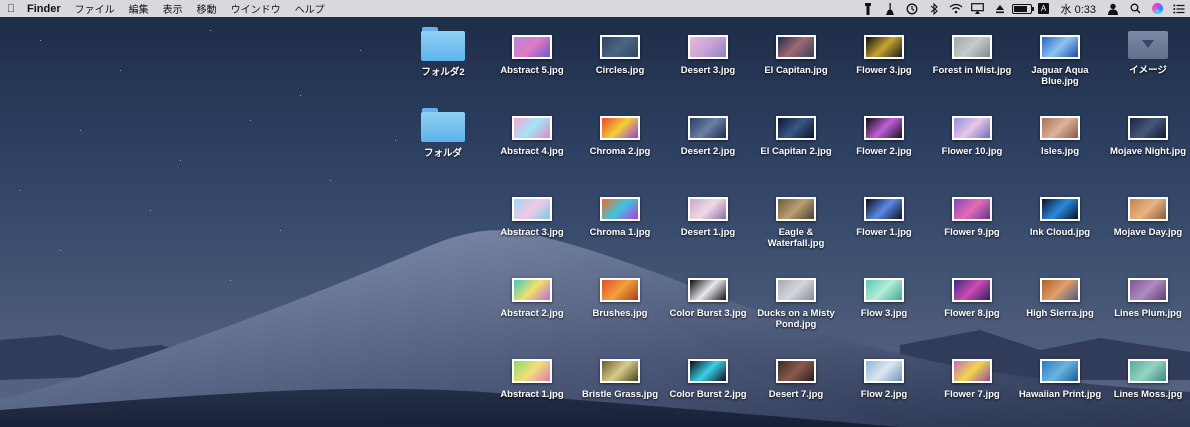 The image size is (1190, 427). Describe the element at coordinates (310, 8) in the screenshot. I see `menu-help: ヘルプ` at that location.